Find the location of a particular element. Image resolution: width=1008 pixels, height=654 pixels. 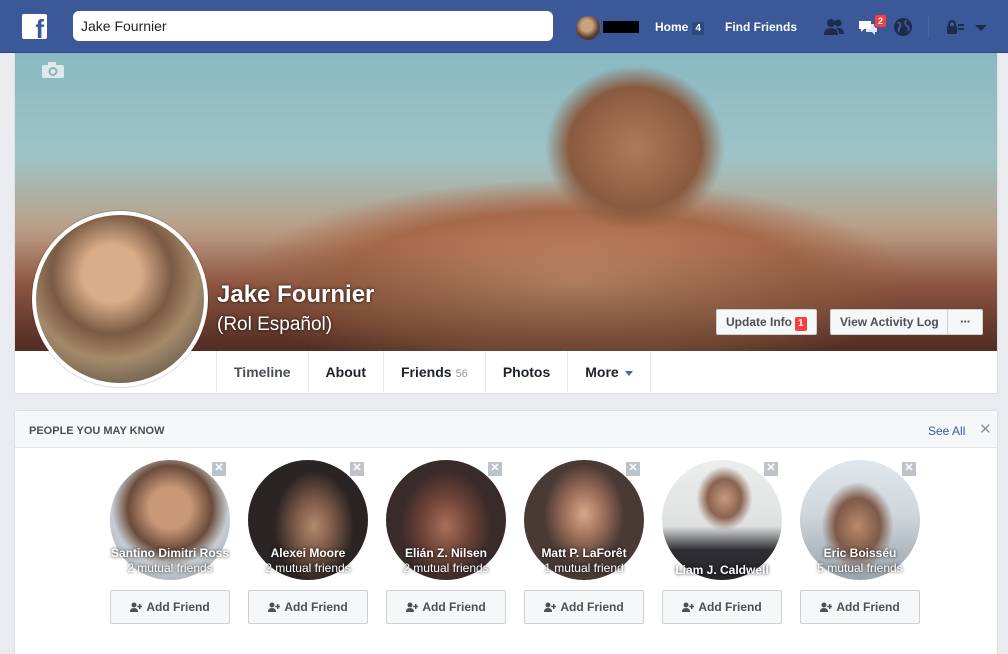

pymk-title: PEOPLE YOU MAY KNOW is located at coordinates (97, 431).